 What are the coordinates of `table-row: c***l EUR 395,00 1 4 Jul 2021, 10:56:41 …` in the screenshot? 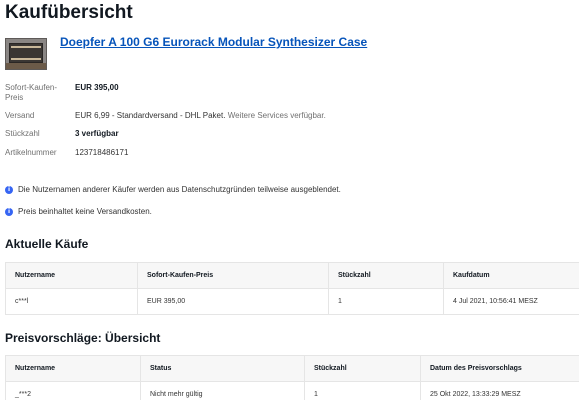 It's located at (292, 301).